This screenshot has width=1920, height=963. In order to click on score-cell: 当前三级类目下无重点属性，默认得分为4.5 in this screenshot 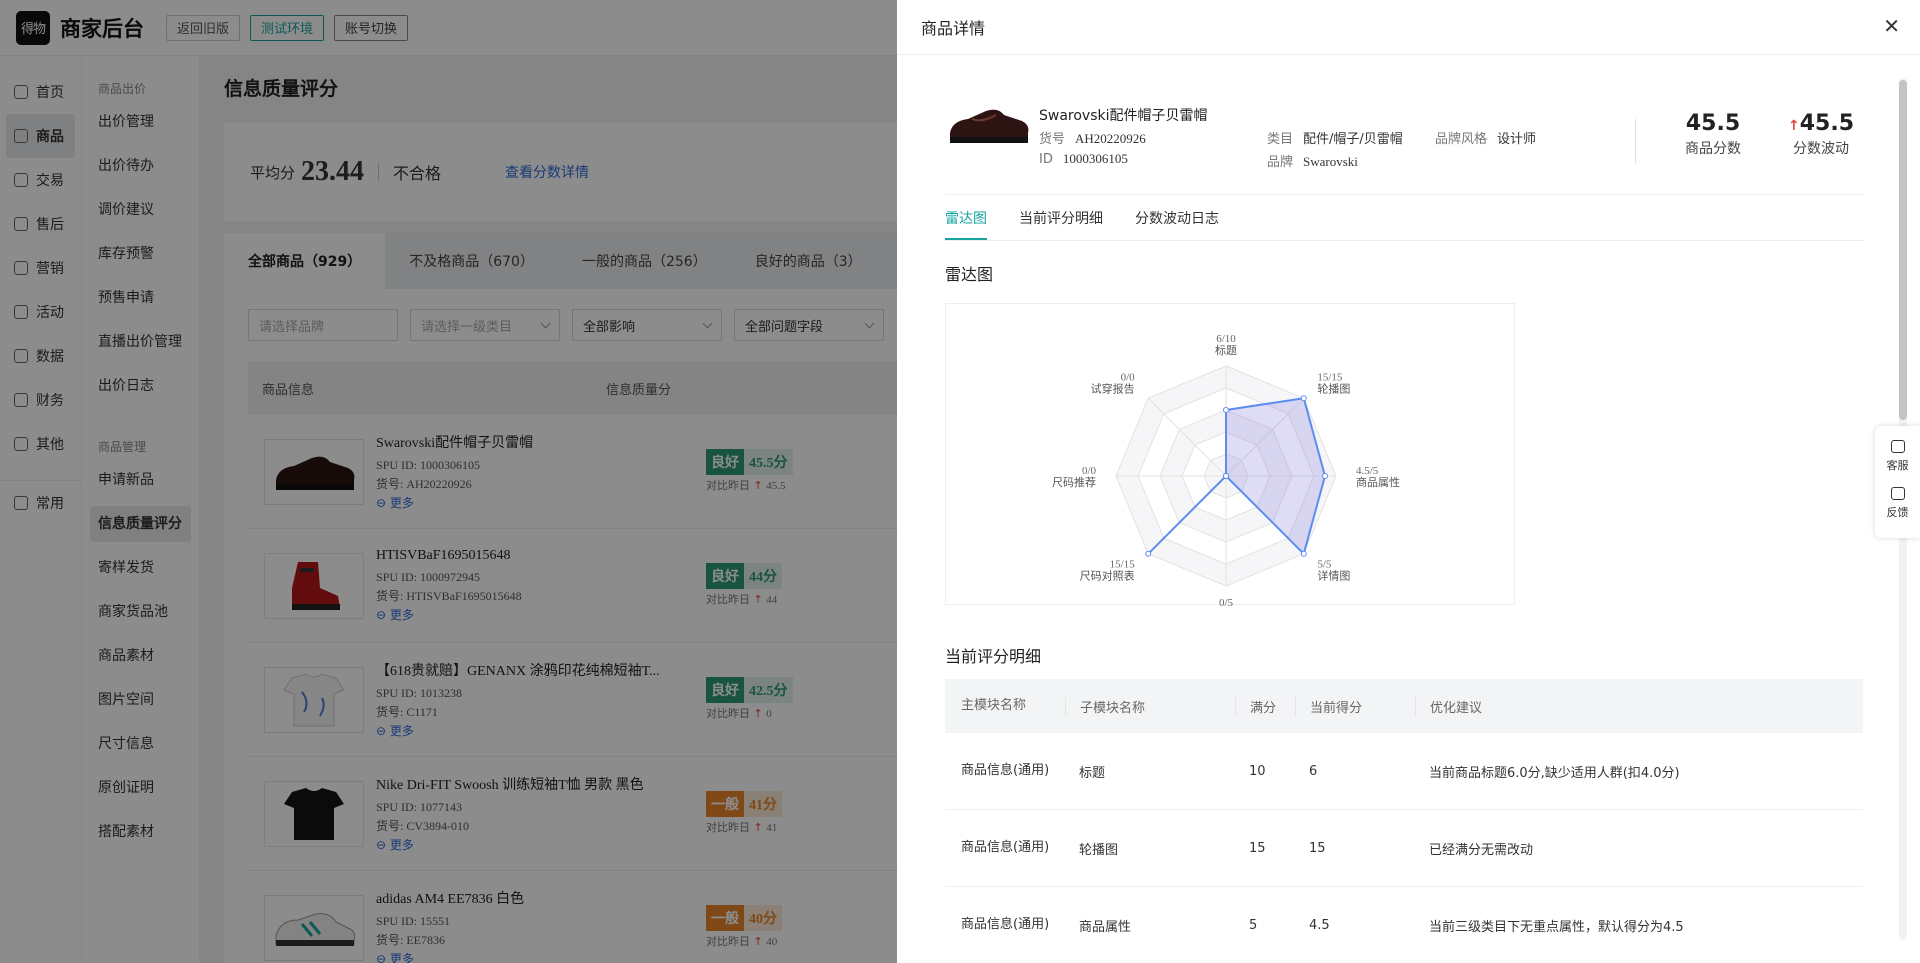, I will do `click(1556, 927)`.